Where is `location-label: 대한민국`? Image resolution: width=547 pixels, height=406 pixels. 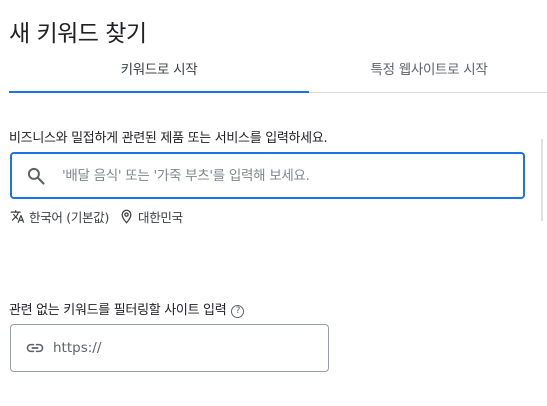
location-label: 대한민국 is located at coordinates (160, 217).